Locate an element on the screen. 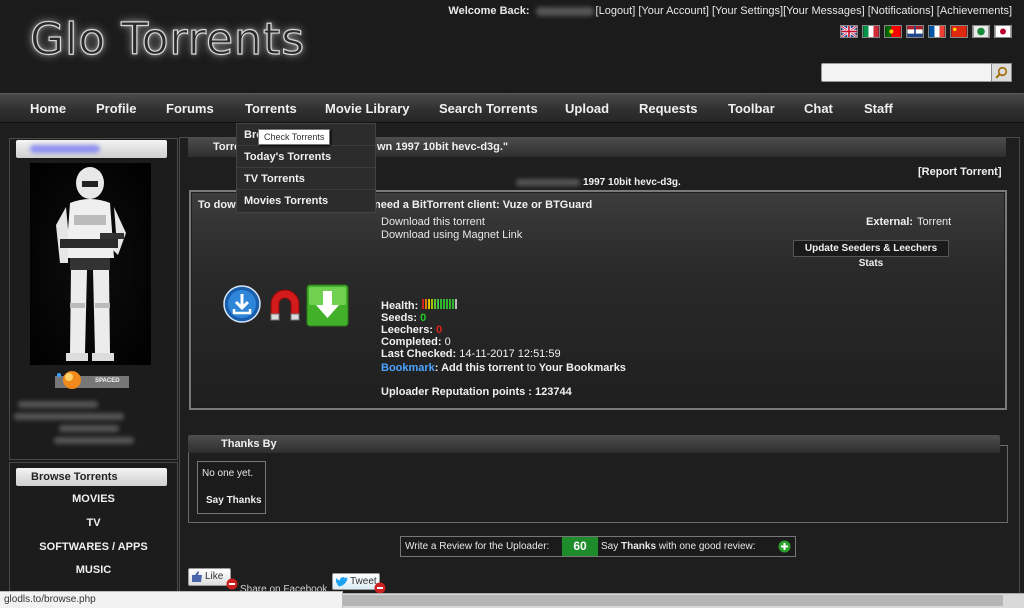 The width and height of the screenshot is (1024, 608). browse-software-link: SOFTWARES / APPS is located at coordinates (93, 547).